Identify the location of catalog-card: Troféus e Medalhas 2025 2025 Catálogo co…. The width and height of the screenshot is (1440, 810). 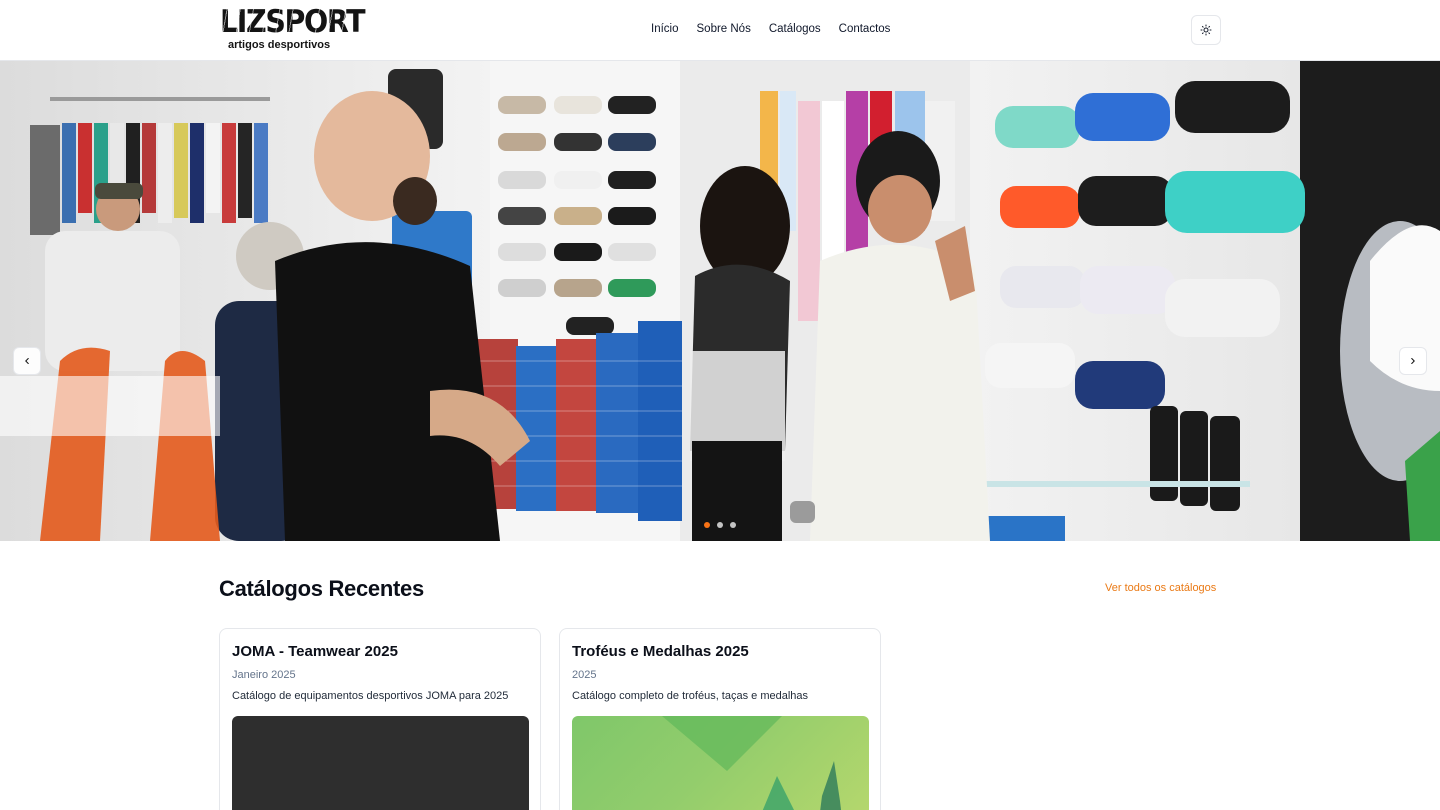
(720, 719).